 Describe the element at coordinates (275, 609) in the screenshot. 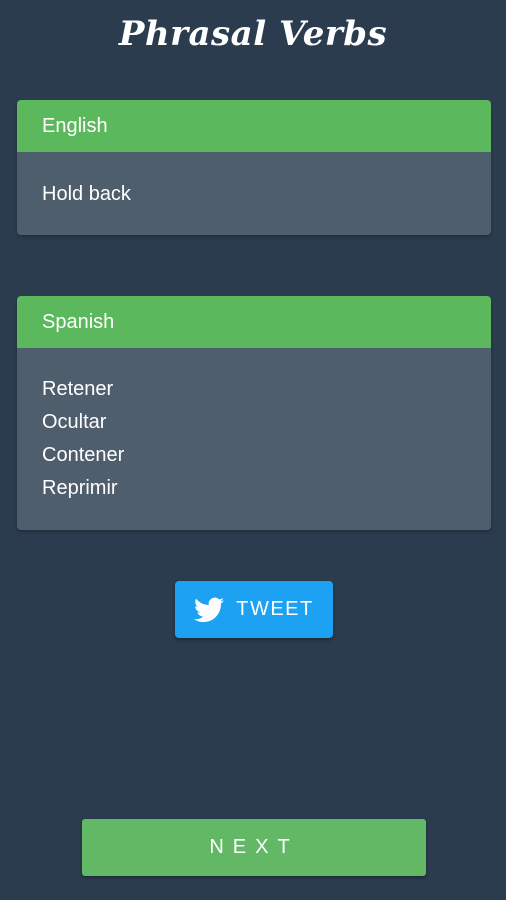

I see `tweet-button-label: TWEET` at that location.